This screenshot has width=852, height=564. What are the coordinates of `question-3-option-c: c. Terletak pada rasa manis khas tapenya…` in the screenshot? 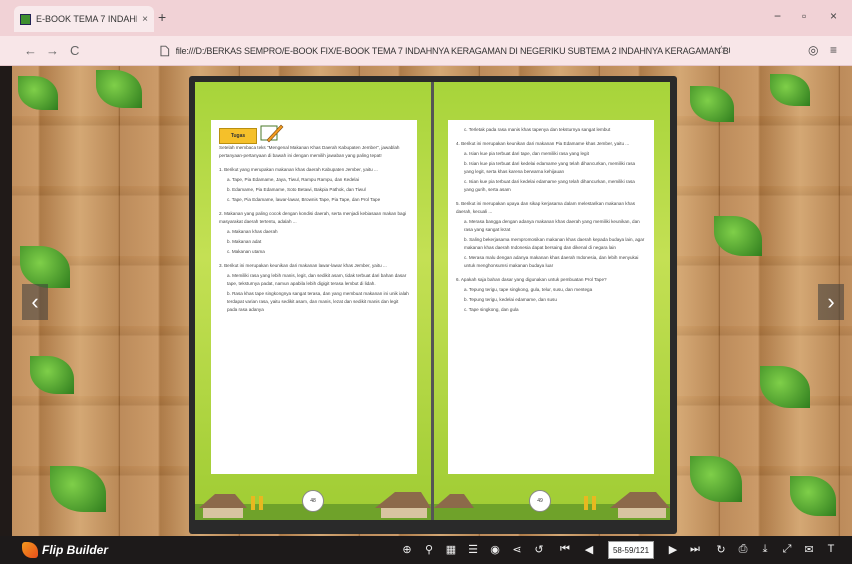 It's located at (551, 130).